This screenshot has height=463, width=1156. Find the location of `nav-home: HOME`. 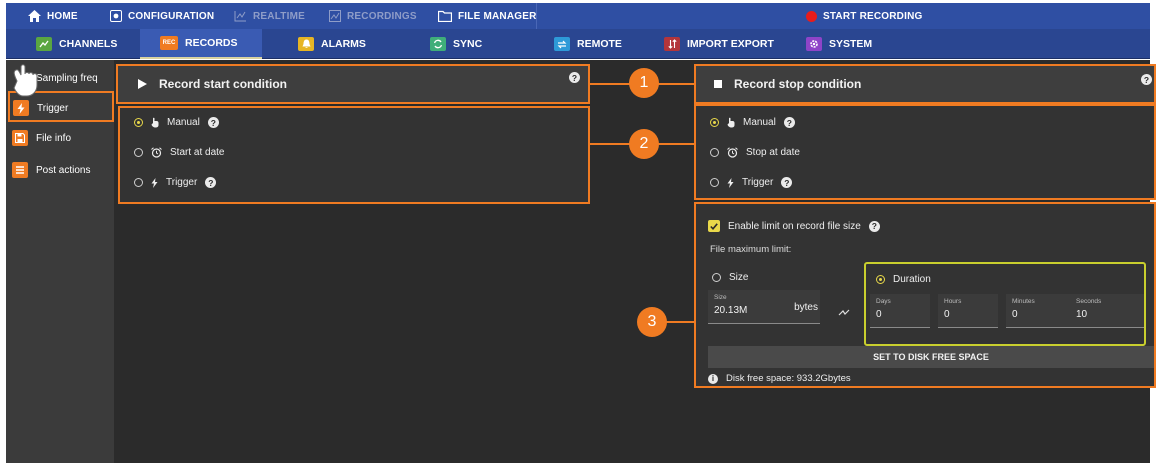

nav-home: HOME is located at coordinates (53, 16).